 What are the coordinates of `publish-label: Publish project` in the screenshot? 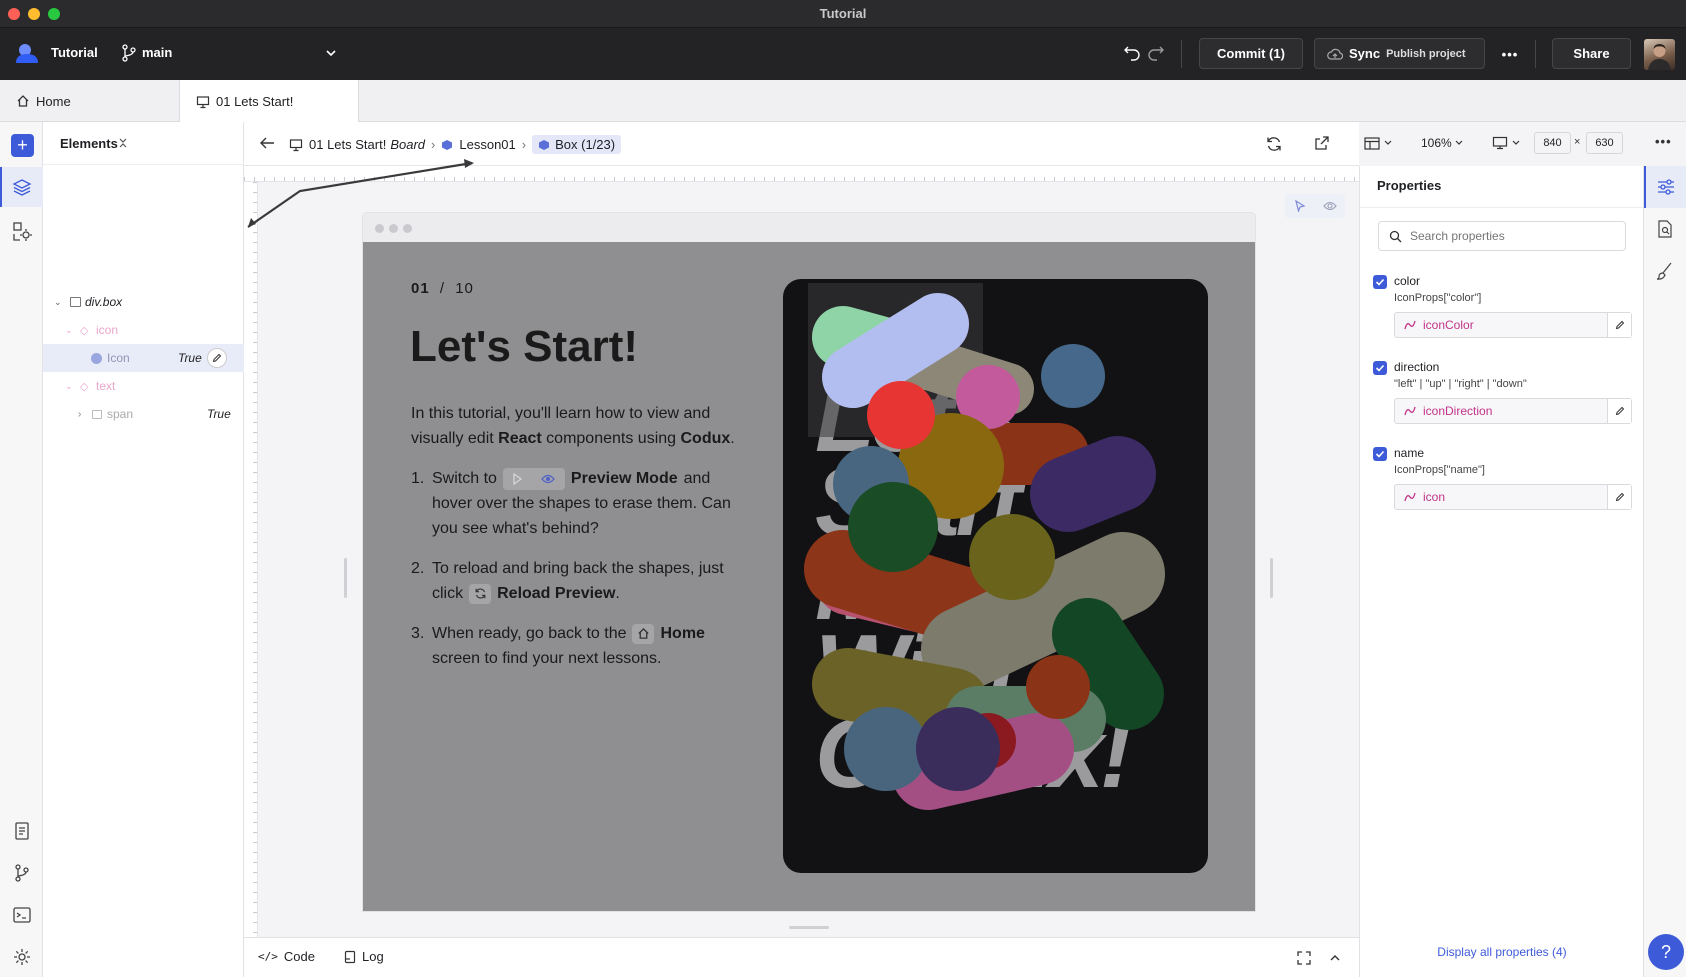 It's located at (1426, 53).